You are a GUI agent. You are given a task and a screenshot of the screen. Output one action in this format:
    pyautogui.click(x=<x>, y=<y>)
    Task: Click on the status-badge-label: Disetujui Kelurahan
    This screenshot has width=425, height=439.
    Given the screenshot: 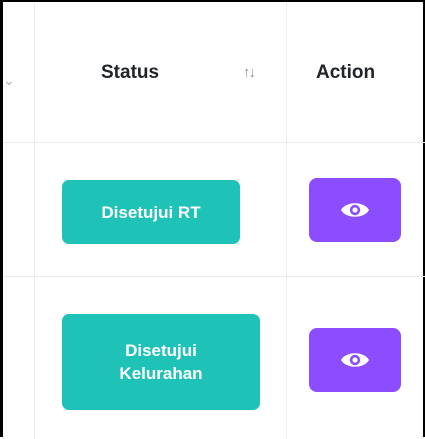 What is the action you would take?
    pyautogui.click(x=161, y=362)
    